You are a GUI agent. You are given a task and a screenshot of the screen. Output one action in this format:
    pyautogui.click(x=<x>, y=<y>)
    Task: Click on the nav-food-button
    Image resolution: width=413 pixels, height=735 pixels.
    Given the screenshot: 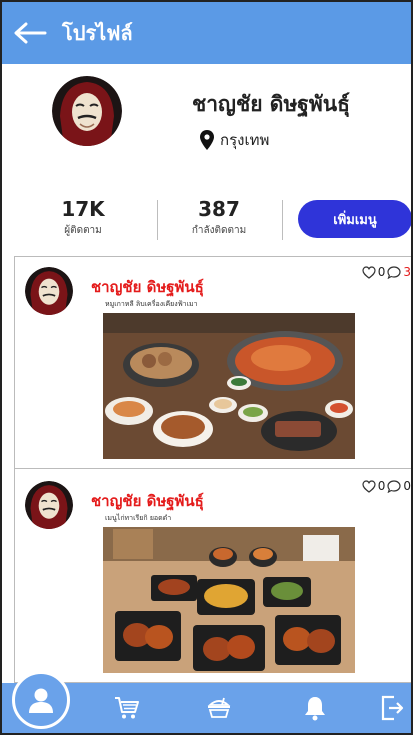 What is the action you would take?
    pyautogui.click(x=219, y=708)
    